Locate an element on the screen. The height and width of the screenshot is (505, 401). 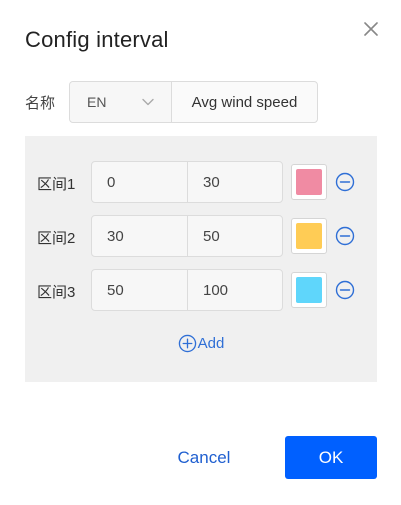
name-row: 名称 EN Avg wind speed is located at coordinates (171, 102).